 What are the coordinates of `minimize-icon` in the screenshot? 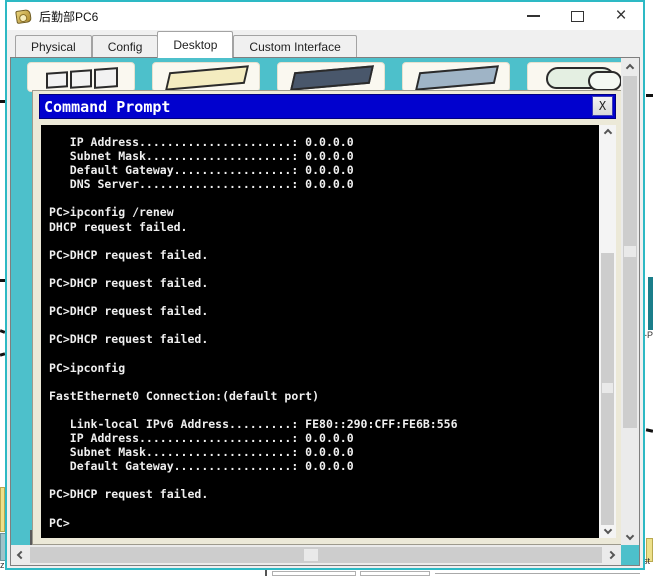 It's located at (533, 16).